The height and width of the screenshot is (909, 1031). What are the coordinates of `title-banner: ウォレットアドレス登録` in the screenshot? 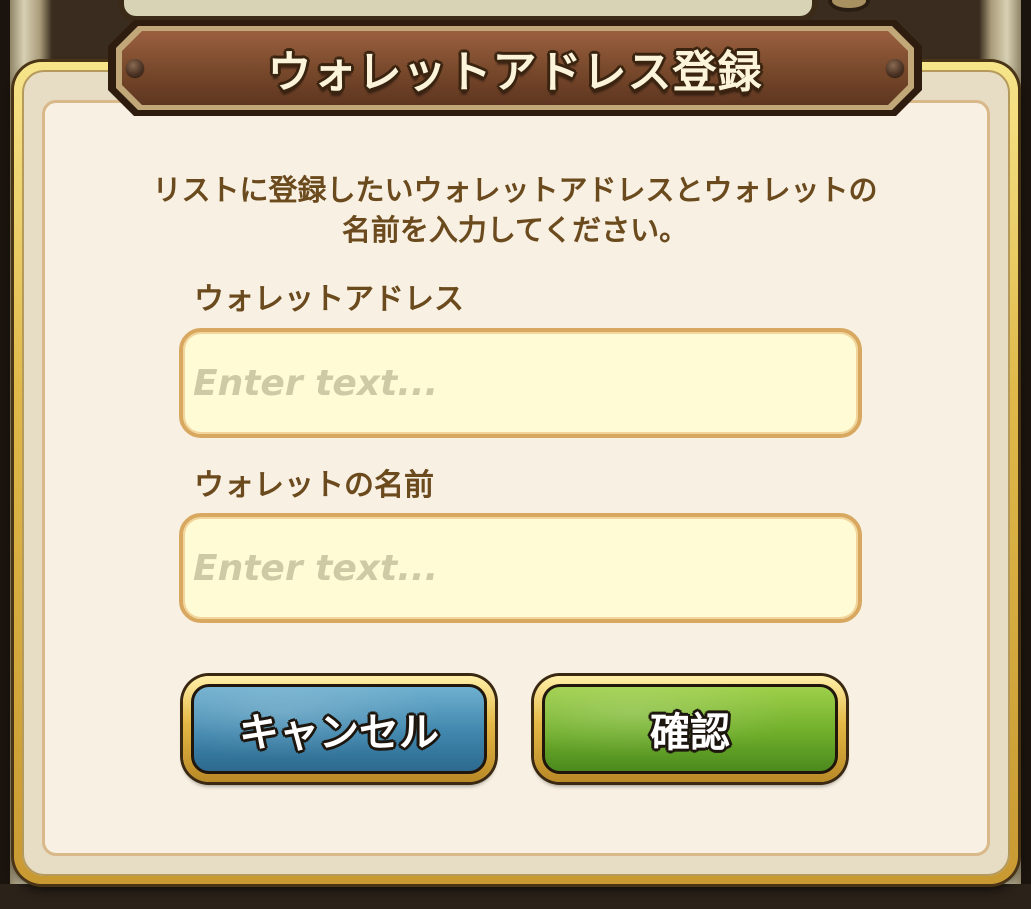 It's located at (515, 68).